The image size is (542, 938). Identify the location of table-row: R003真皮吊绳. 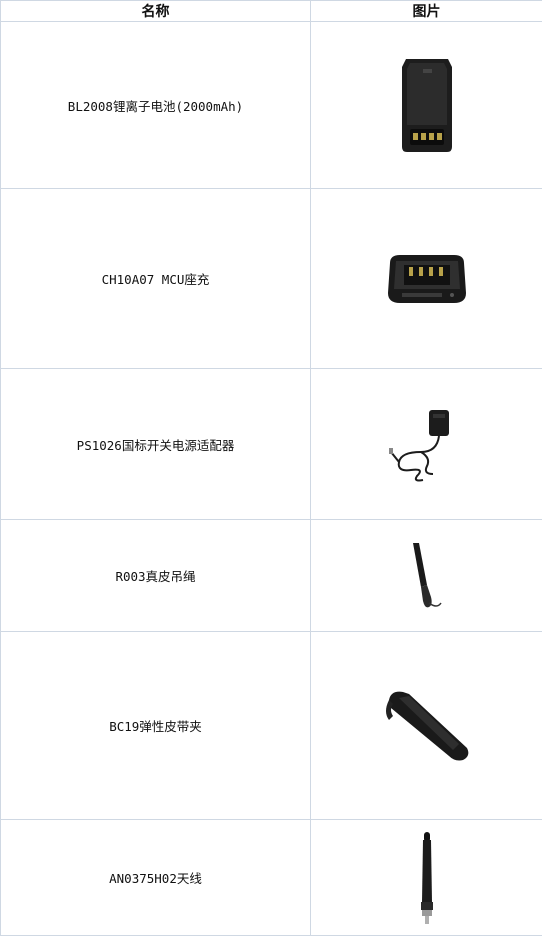
(271, 575).